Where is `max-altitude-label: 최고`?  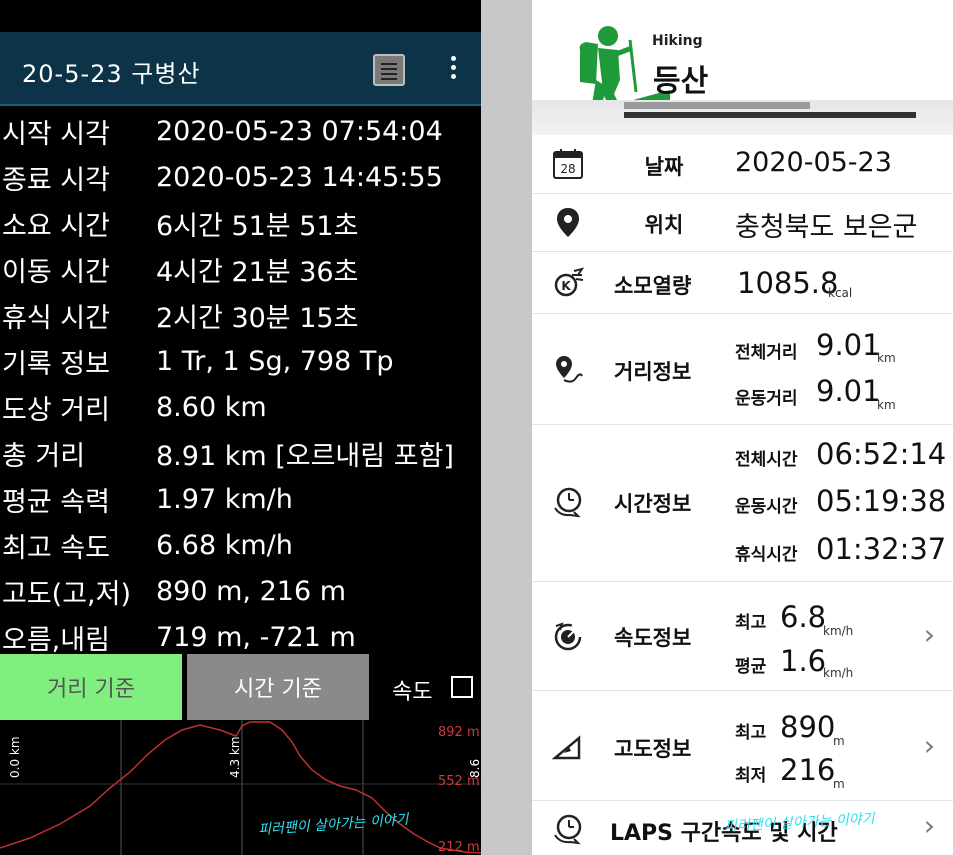
max-altitude-label: 최고 is located at coordinates (751, 733).